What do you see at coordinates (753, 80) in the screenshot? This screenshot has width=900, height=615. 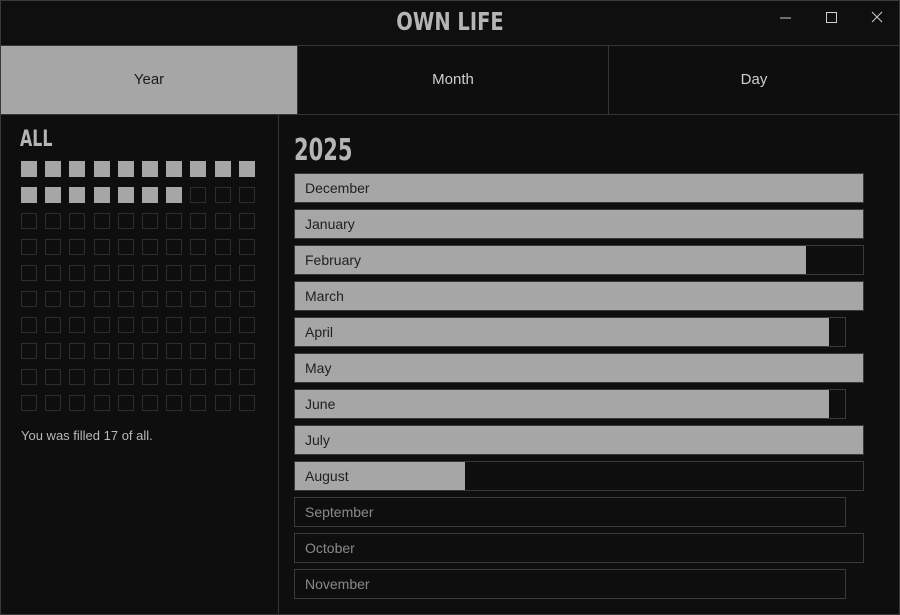 I see `tab-day: Day` at bounding box center [753, 80].